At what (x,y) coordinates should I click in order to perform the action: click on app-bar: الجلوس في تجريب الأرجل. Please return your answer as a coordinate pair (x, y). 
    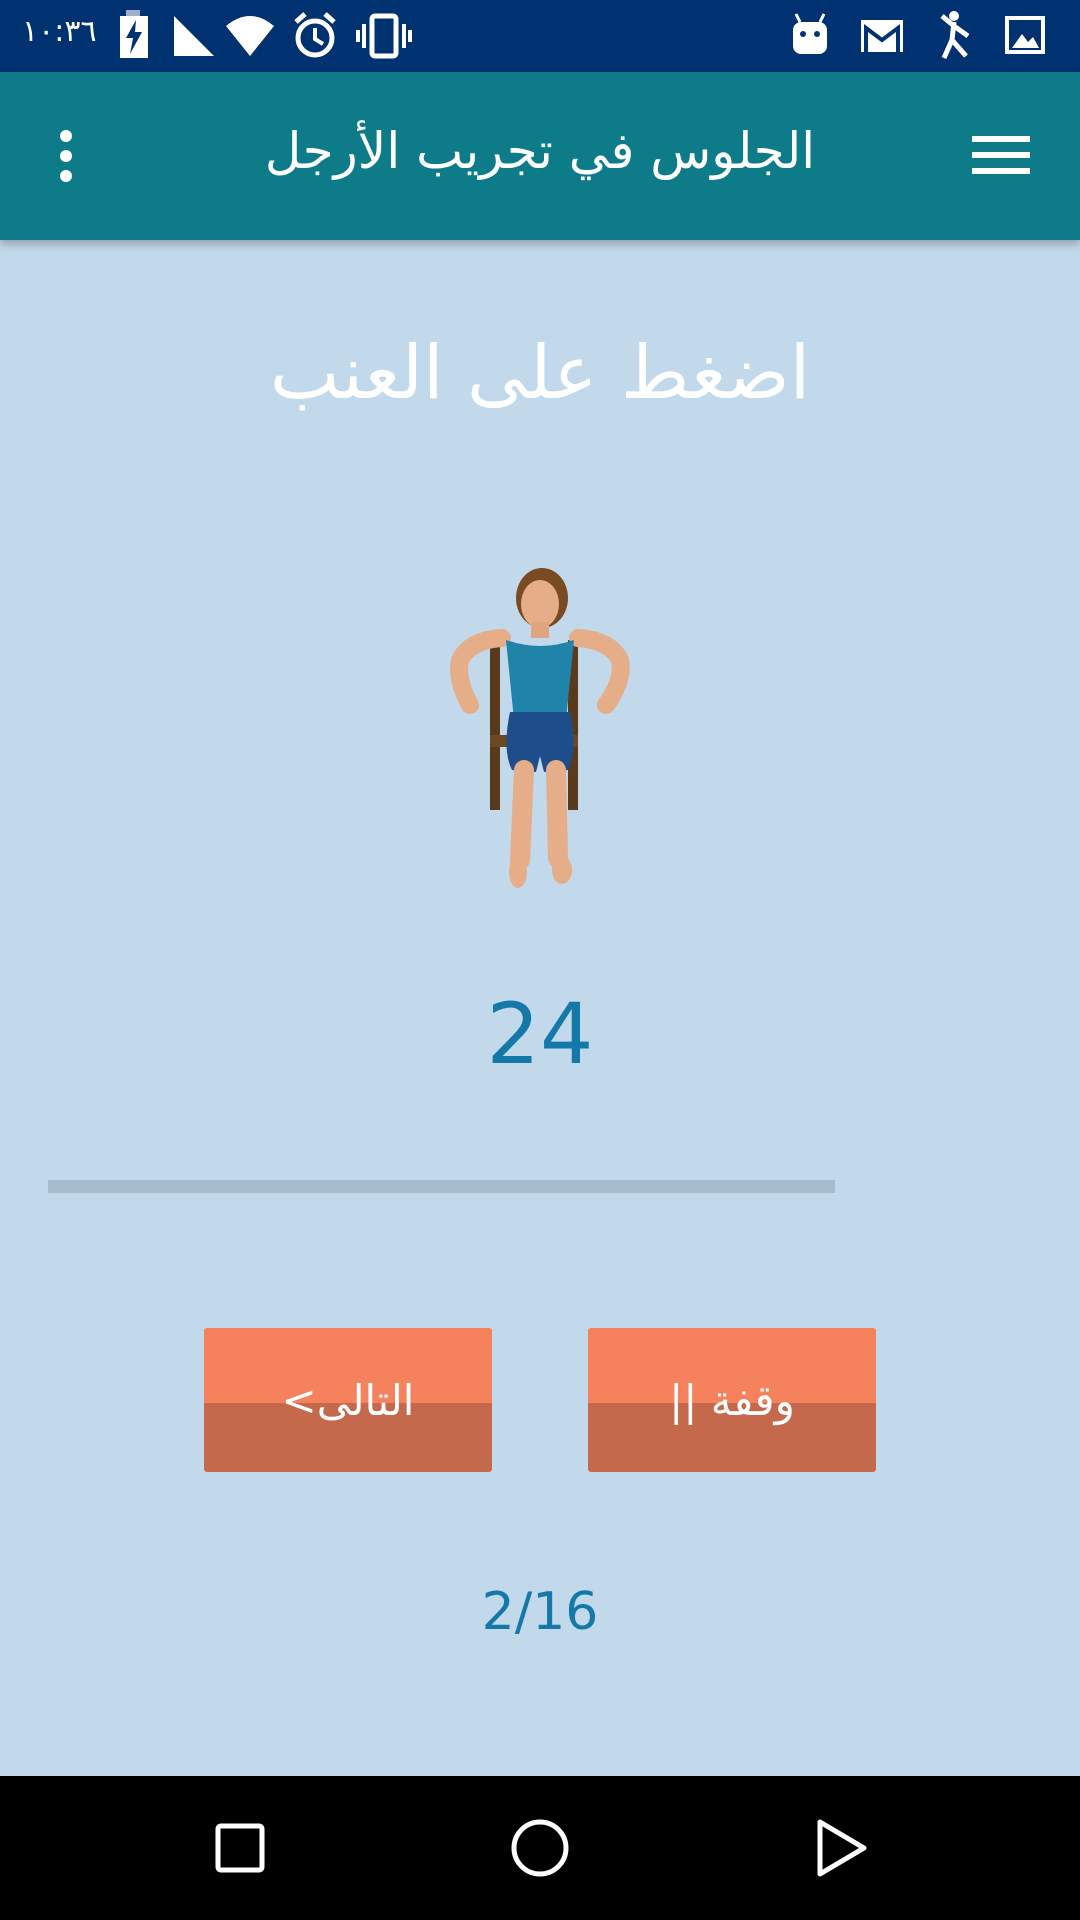
    Looking at the image, I should click on (540, 156).